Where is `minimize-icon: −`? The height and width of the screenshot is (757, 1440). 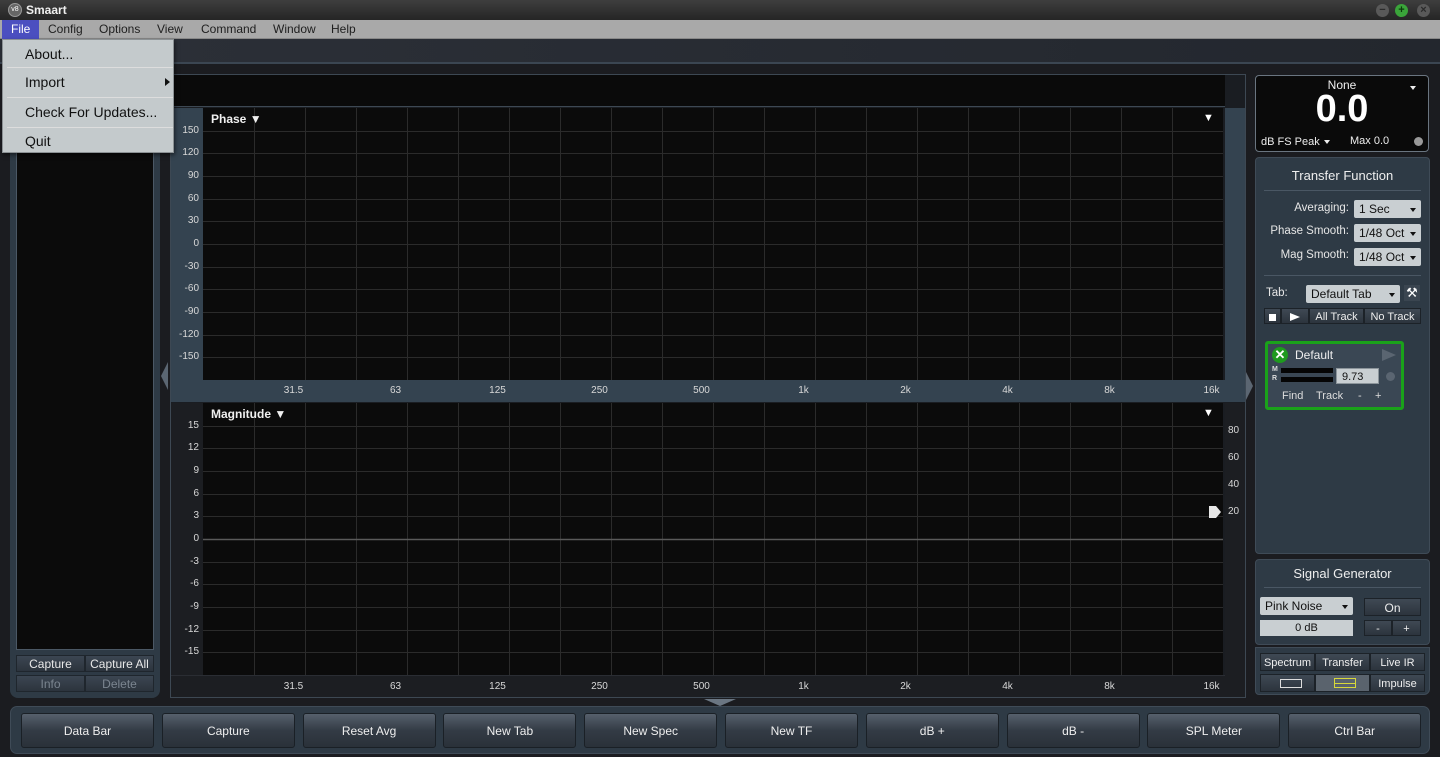 minimize-icon: − is located at coordinates (1382, 10).